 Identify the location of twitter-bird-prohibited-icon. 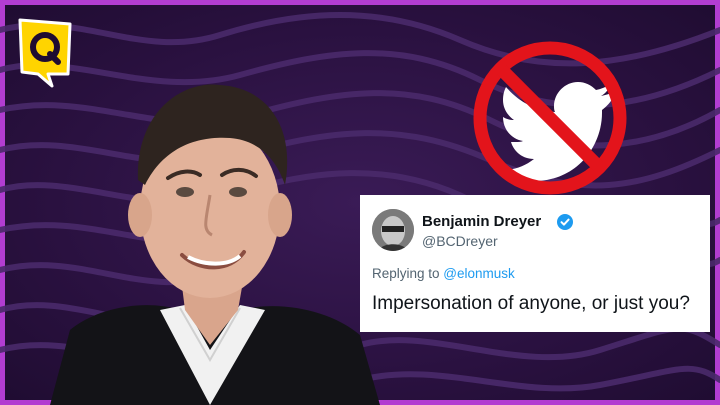
(550, 118).